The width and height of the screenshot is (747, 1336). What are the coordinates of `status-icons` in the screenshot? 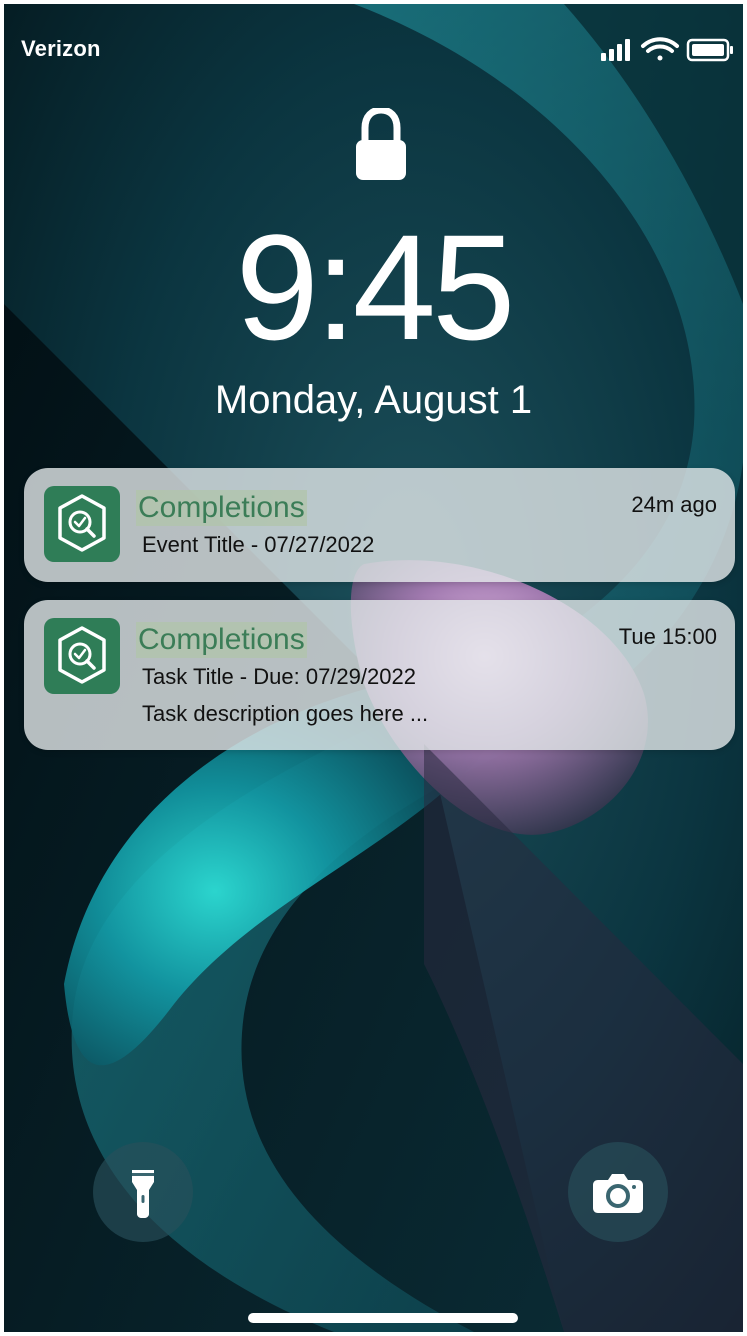 It's located at (667, 49).